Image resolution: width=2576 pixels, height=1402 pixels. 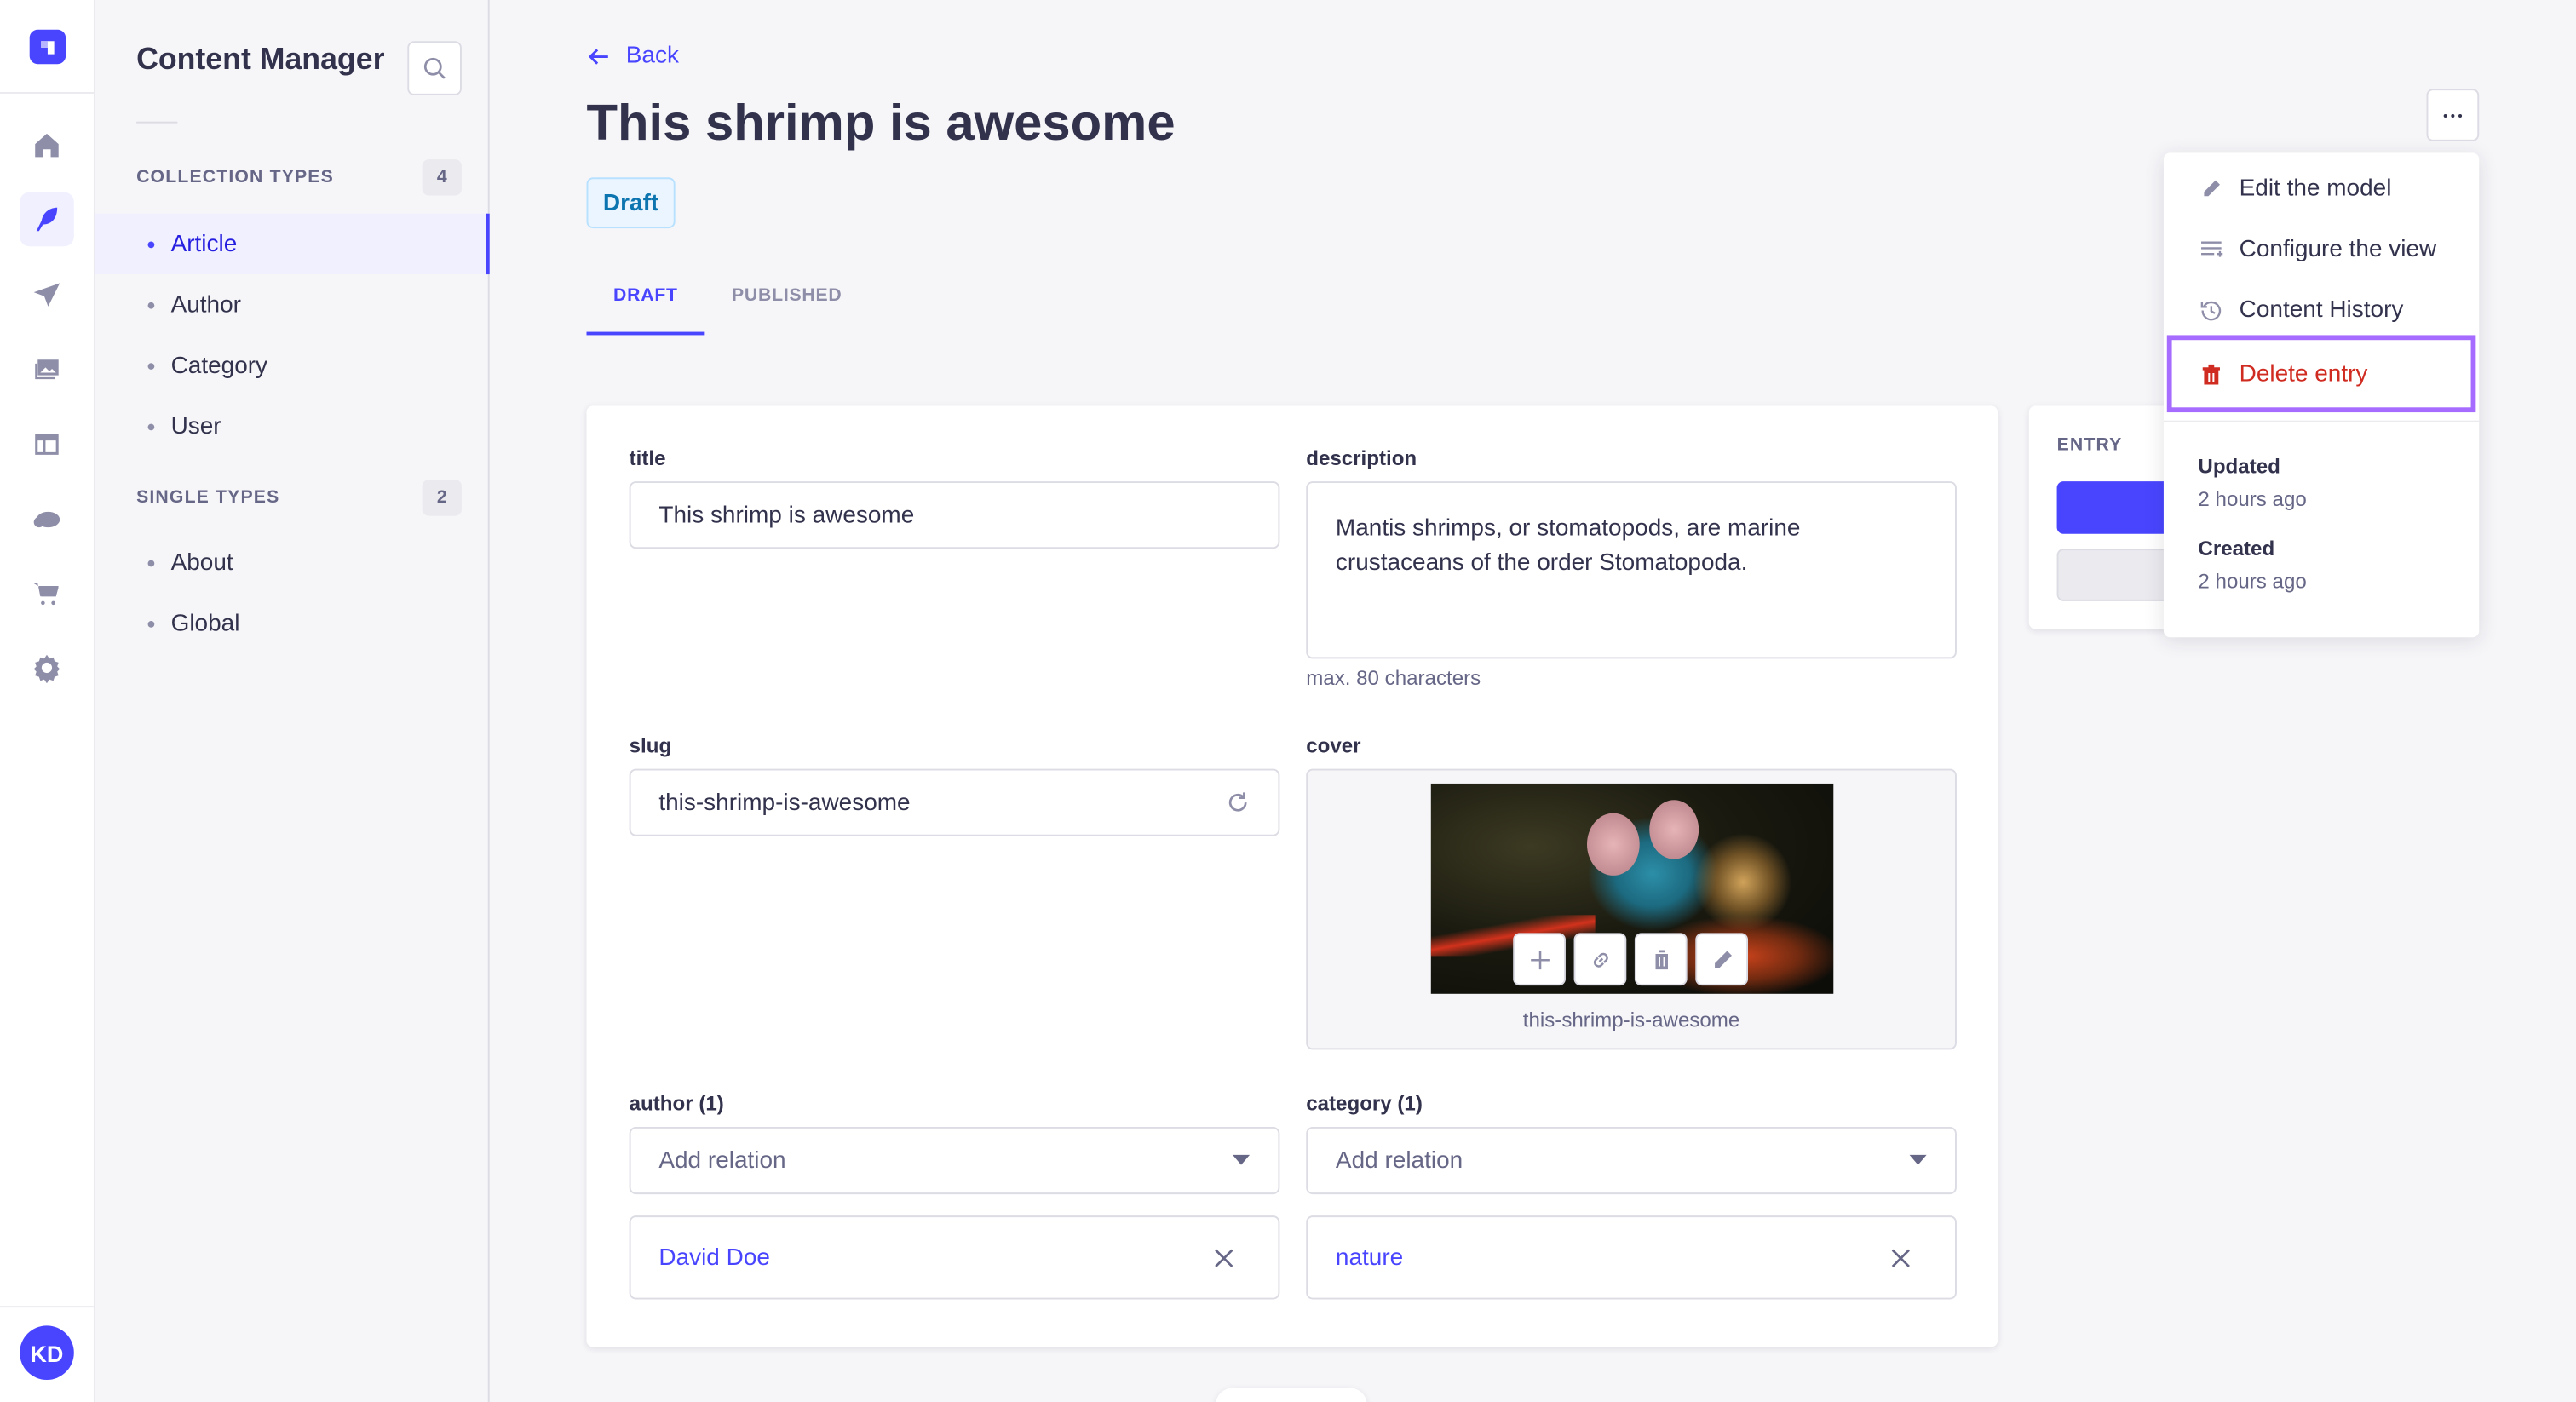 What do you see at coordinates (1361, 458) in the screenshot?
I see `description-label: description` at bounding box center [1361, 458].